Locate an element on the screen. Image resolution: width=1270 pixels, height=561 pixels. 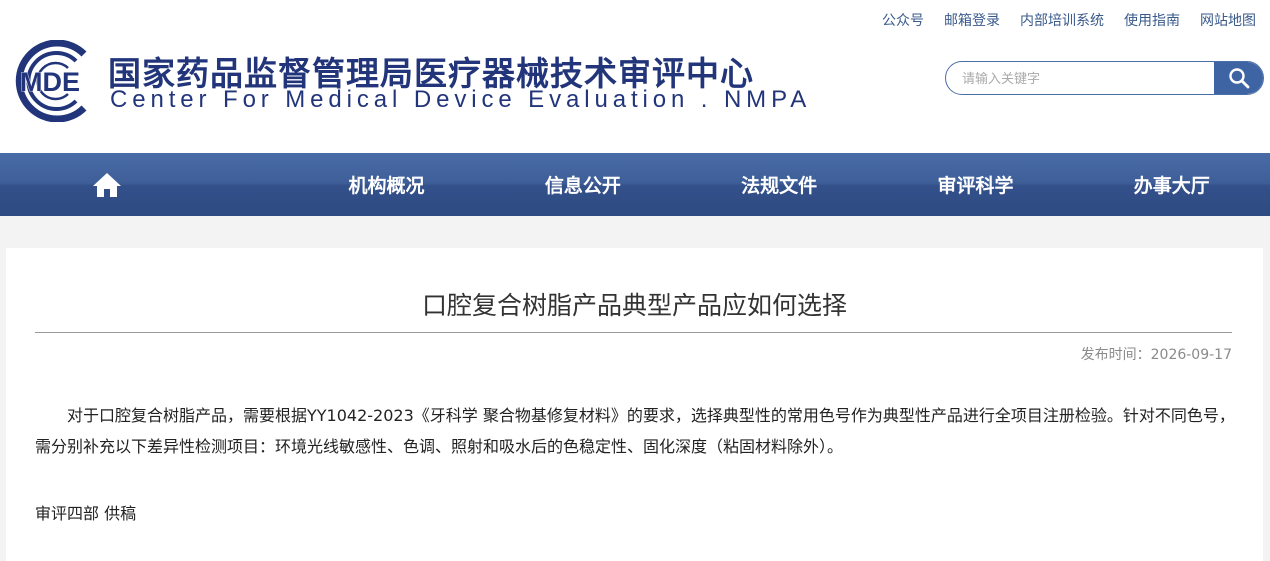
search-box is located at coordinates (1104, 78).